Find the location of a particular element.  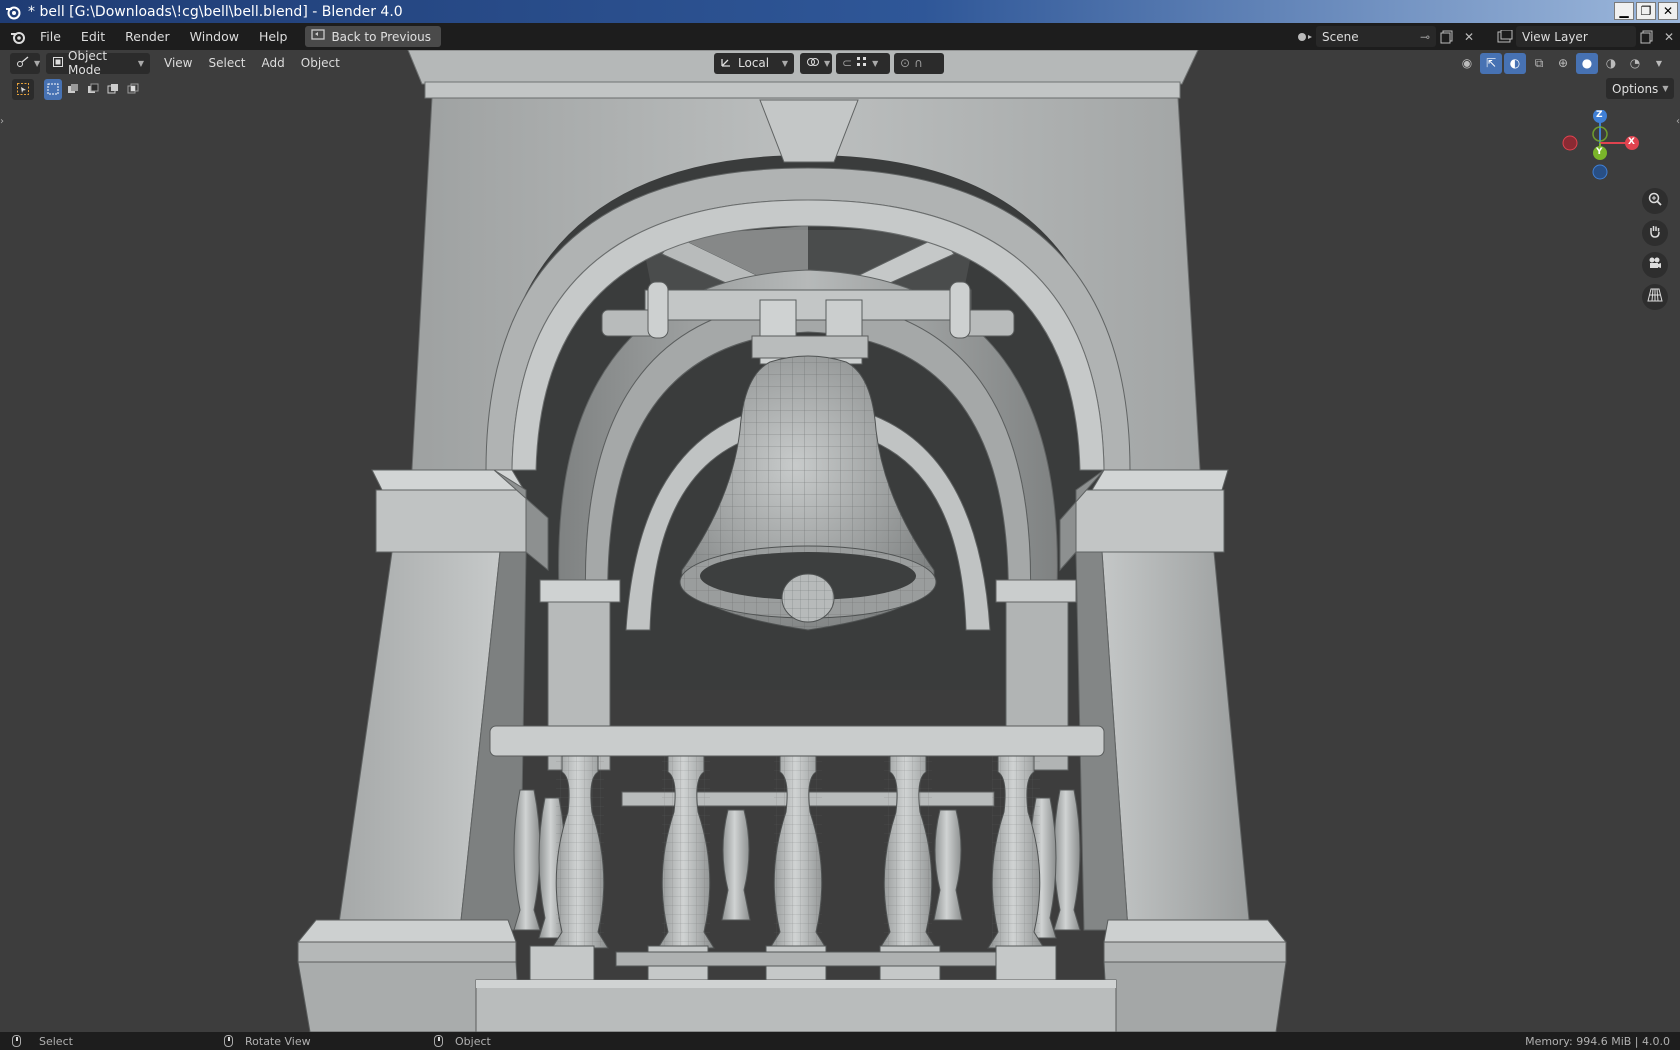

viewport-menu-view: View is located at coordinates (178, 63).